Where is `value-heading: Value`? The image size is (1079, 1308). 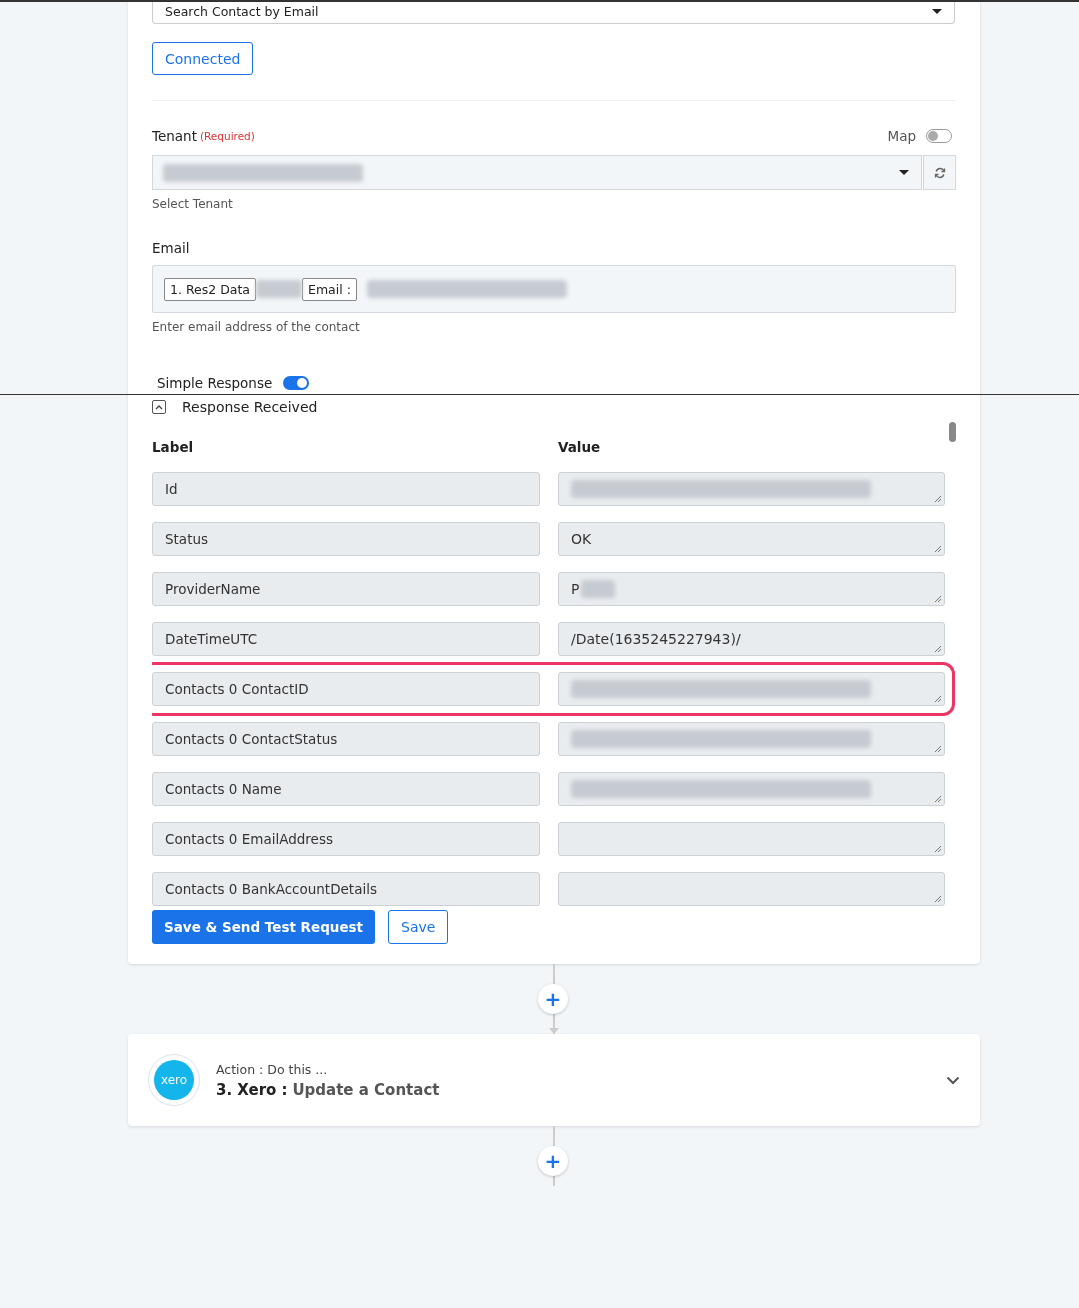
value-heading: Value is located at coordinates (579, 447).